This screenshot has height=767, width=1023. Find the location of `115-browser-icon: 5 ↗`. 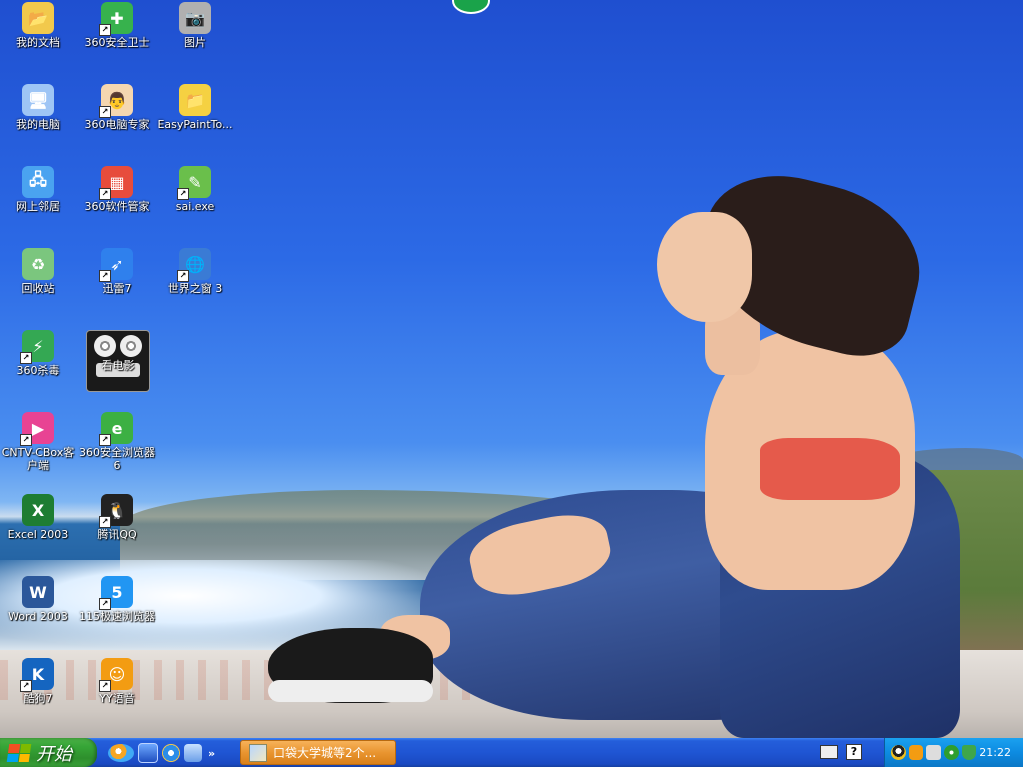

115-browser-icon: 5 ↗ is located at coordinates (116, 593).